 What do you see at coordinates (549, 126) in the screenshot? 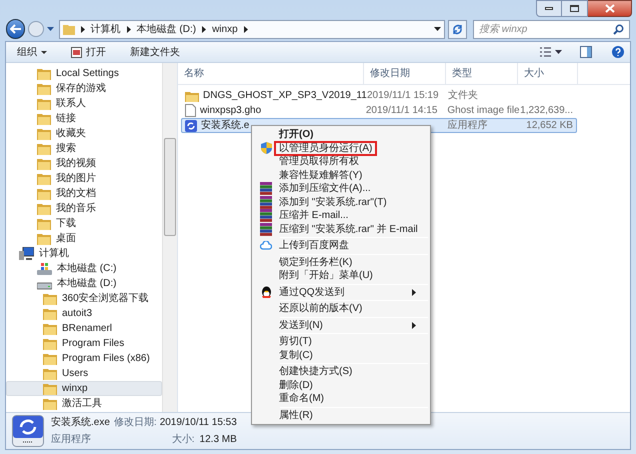
I see `table-cell-text: 12,652 KB` at bounding box center [549, 126].